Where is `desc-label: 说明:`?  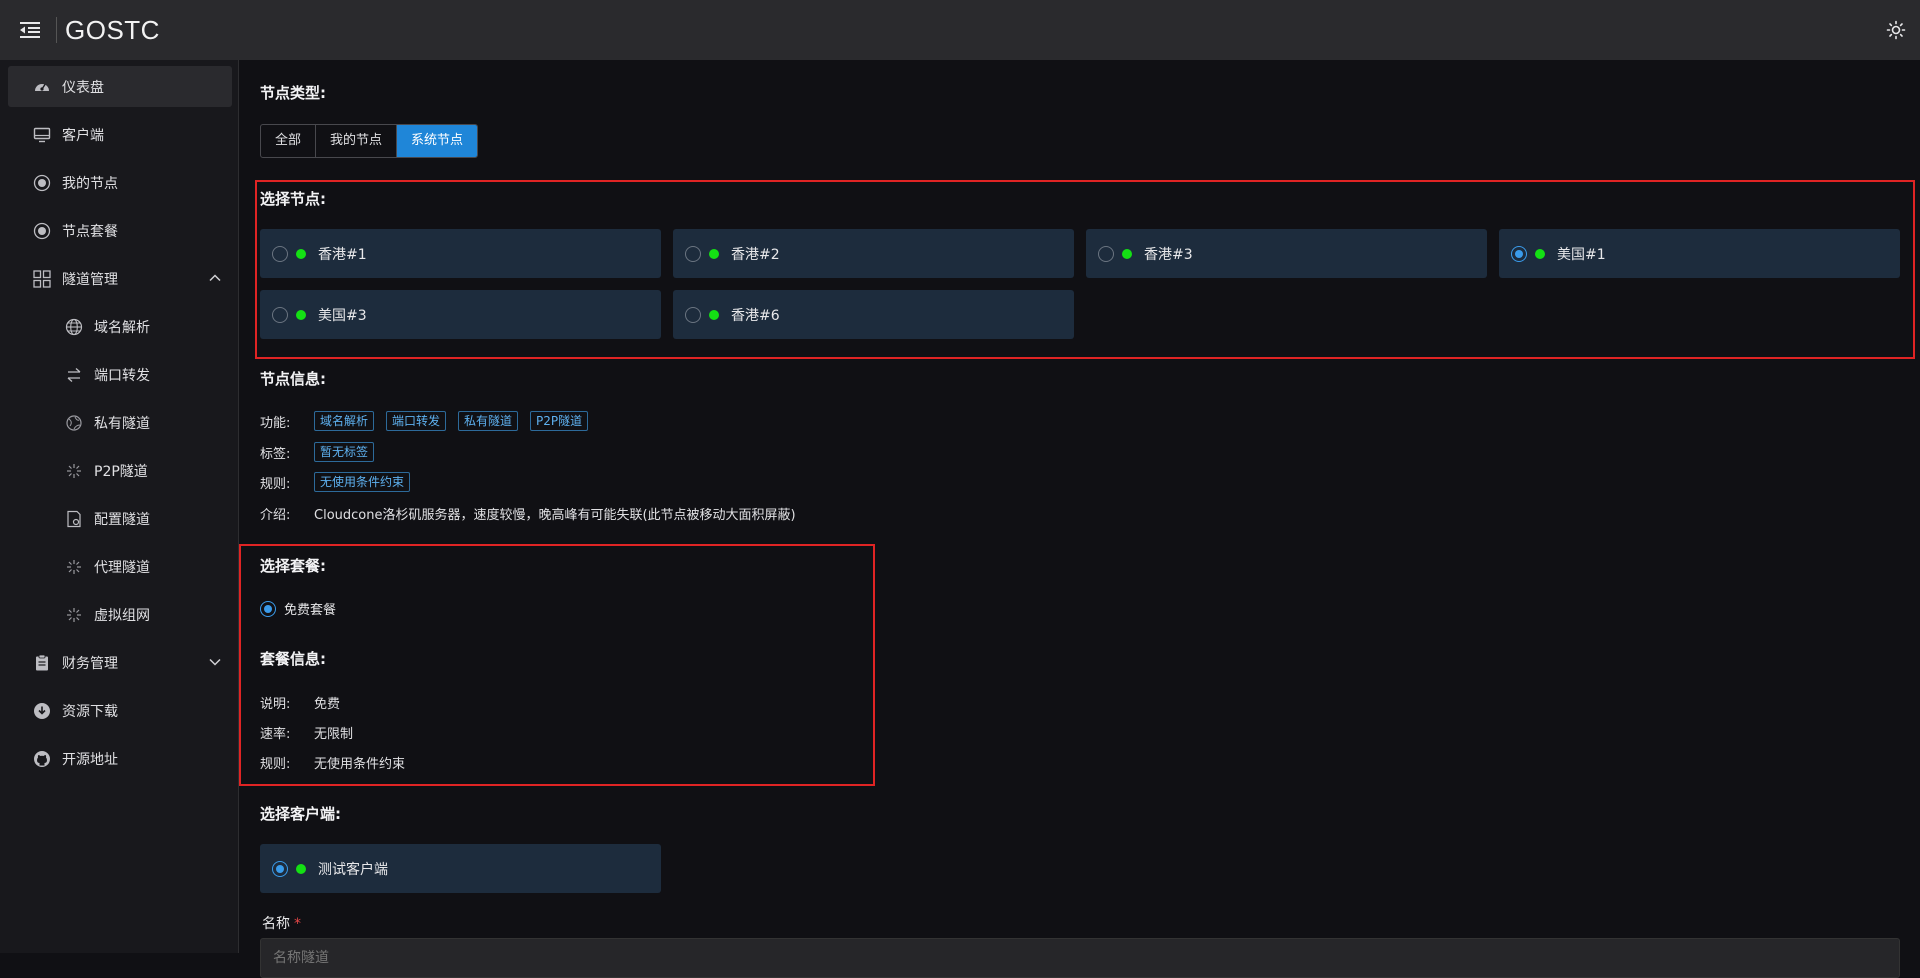
desc-label: 说明: is located at coordinates (275, 704).